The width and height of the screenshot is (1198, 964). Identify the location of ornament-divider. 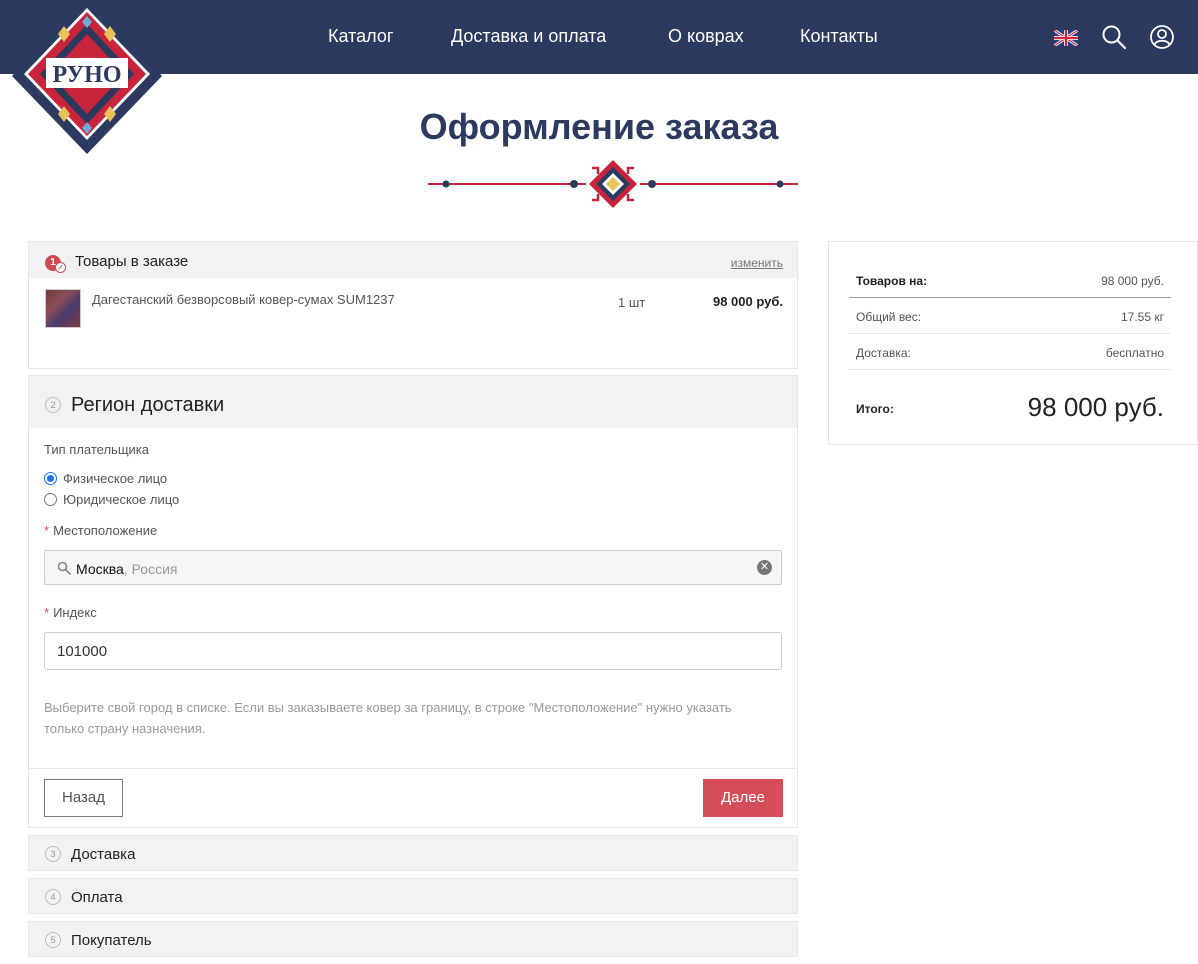
(613, 184).